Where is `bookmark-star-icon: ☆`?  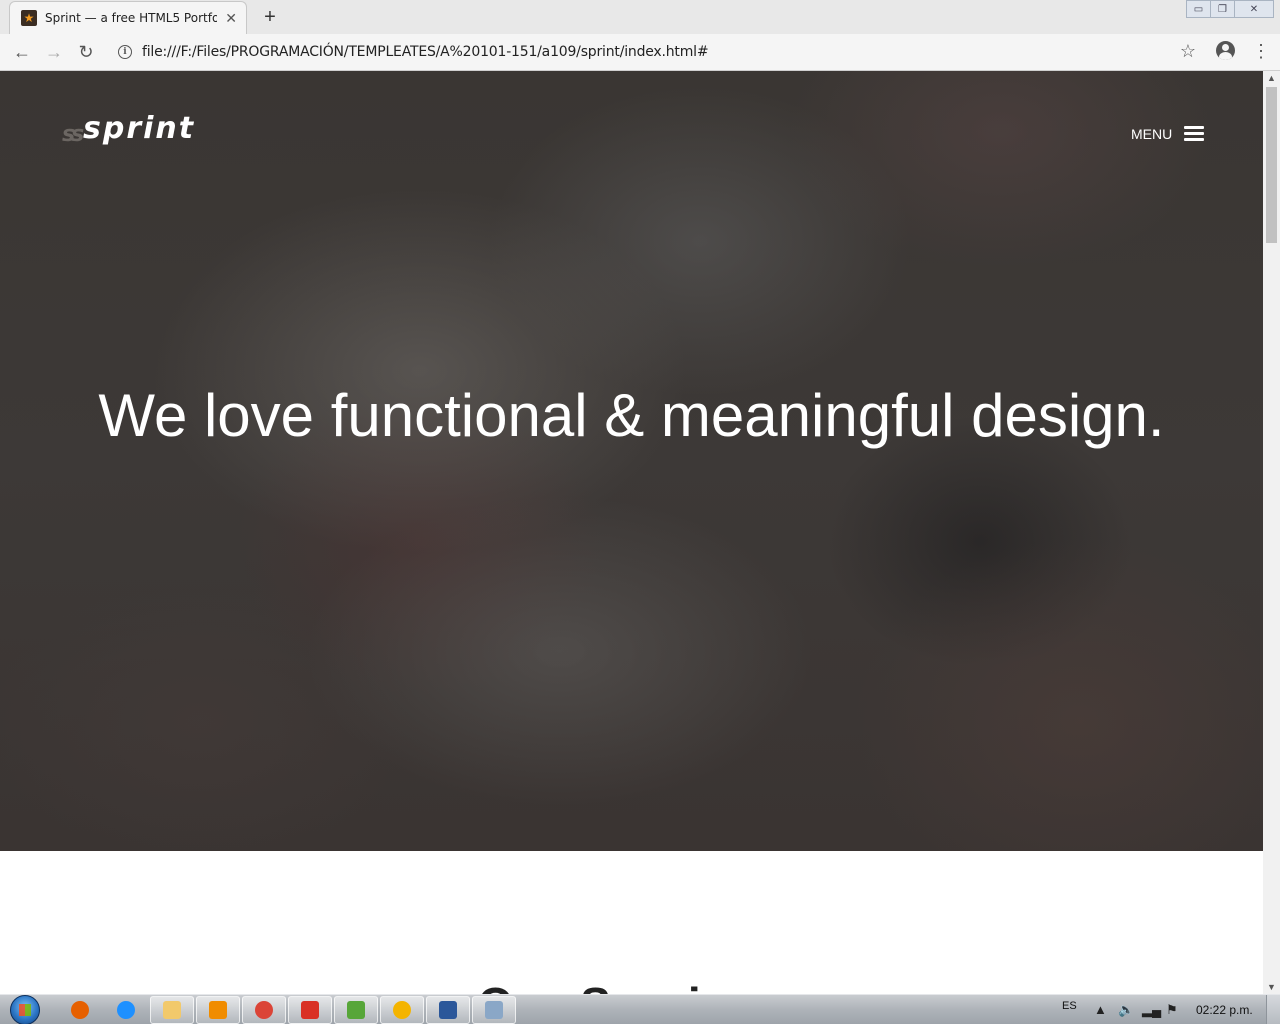
bookmark-star-icon: ☆ is located at coordinates (1188, 51).